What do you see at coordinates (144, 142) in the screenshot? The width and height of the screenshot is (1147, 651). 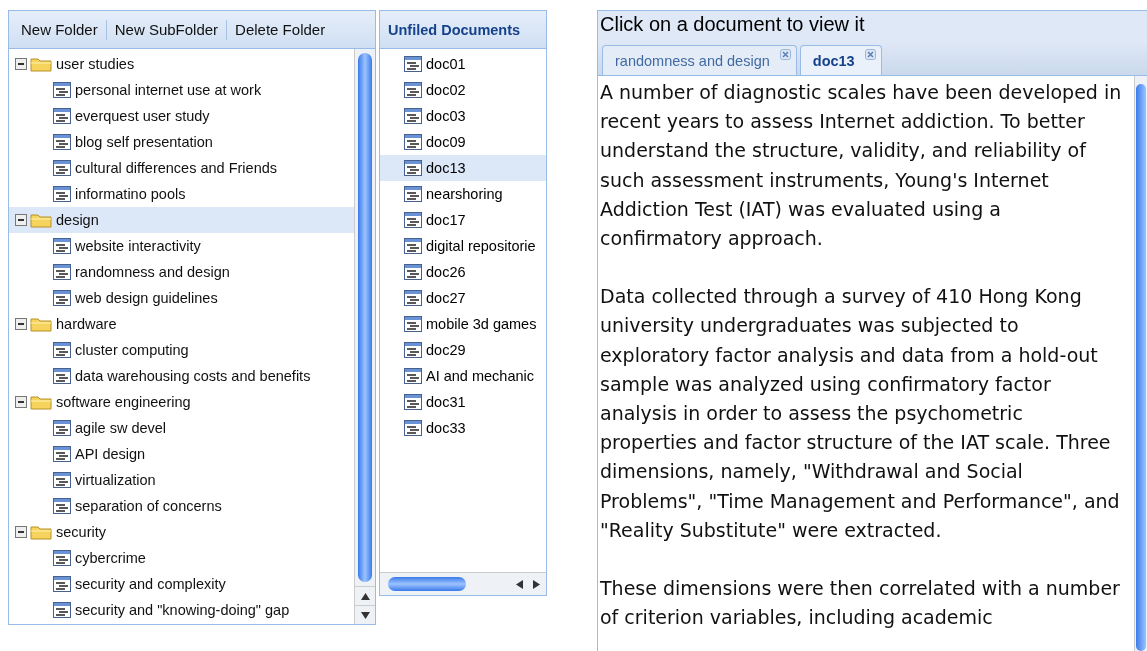 I see `document-label: blog self presentation` at bounding box center [144, 142].